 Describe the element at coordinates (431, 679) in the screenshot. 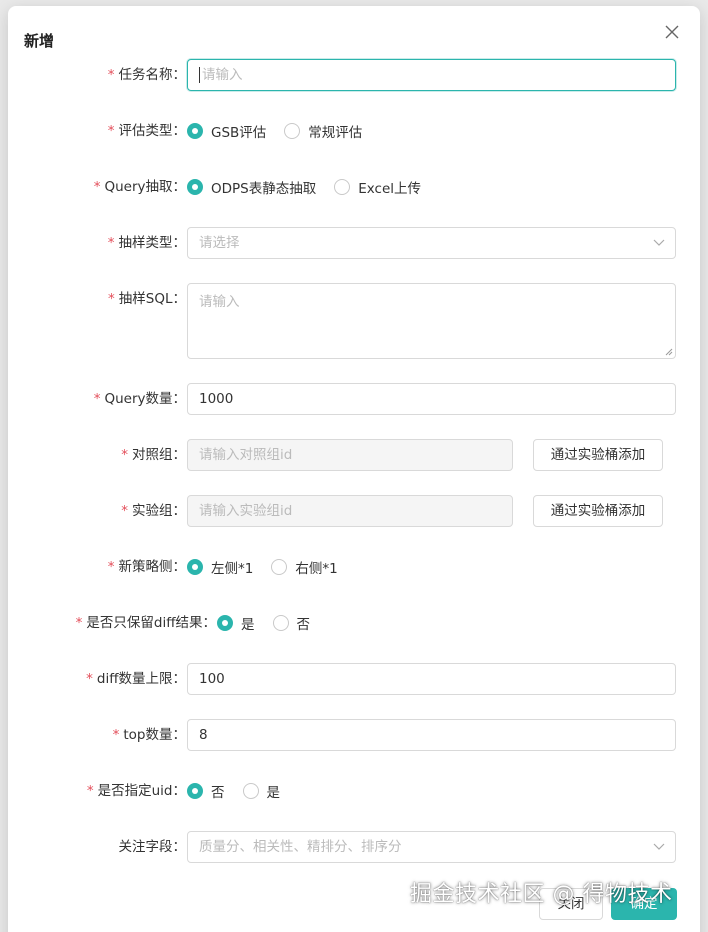

I see `diff-limit-input: 100` at that location.